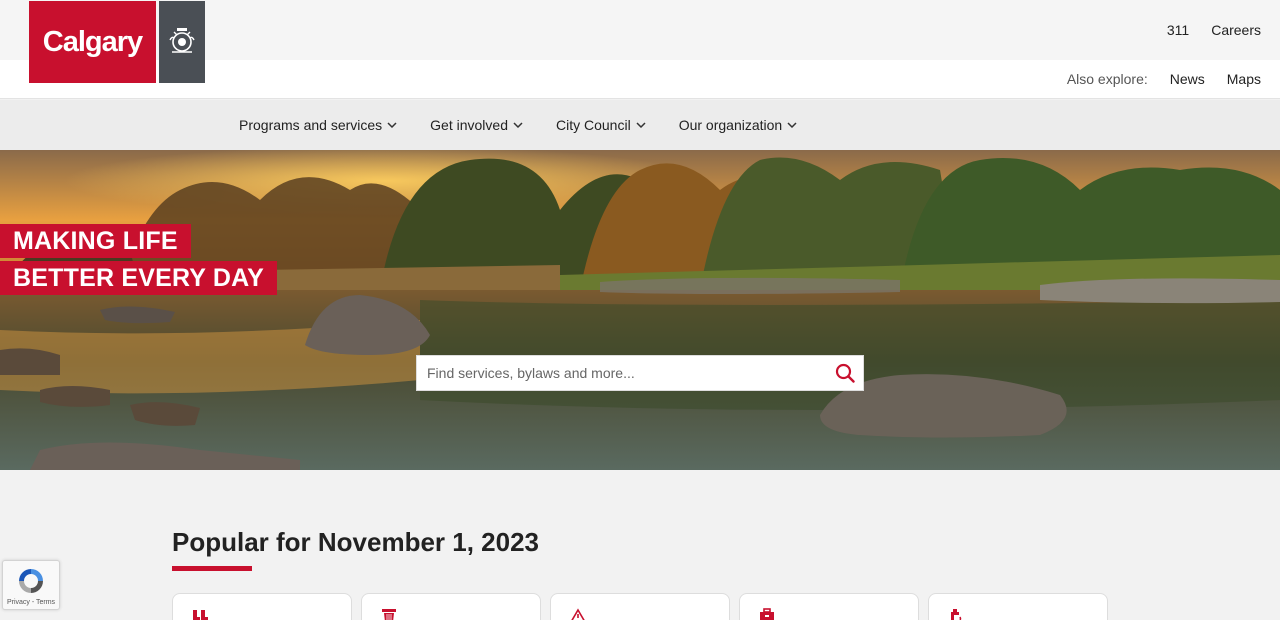  What do you see at coordinates (1244, 79) in the screenshot?
I see `link-maps: Maps` at bounding box center [1244, 79].